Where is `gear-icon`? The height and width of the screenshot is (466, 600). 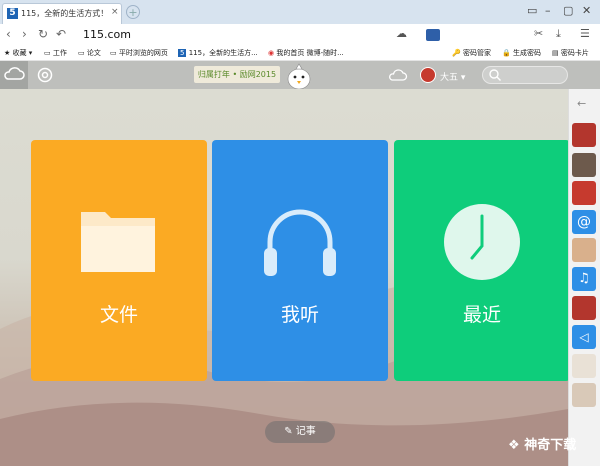 gear-icon is located at coordinates (45, 75).